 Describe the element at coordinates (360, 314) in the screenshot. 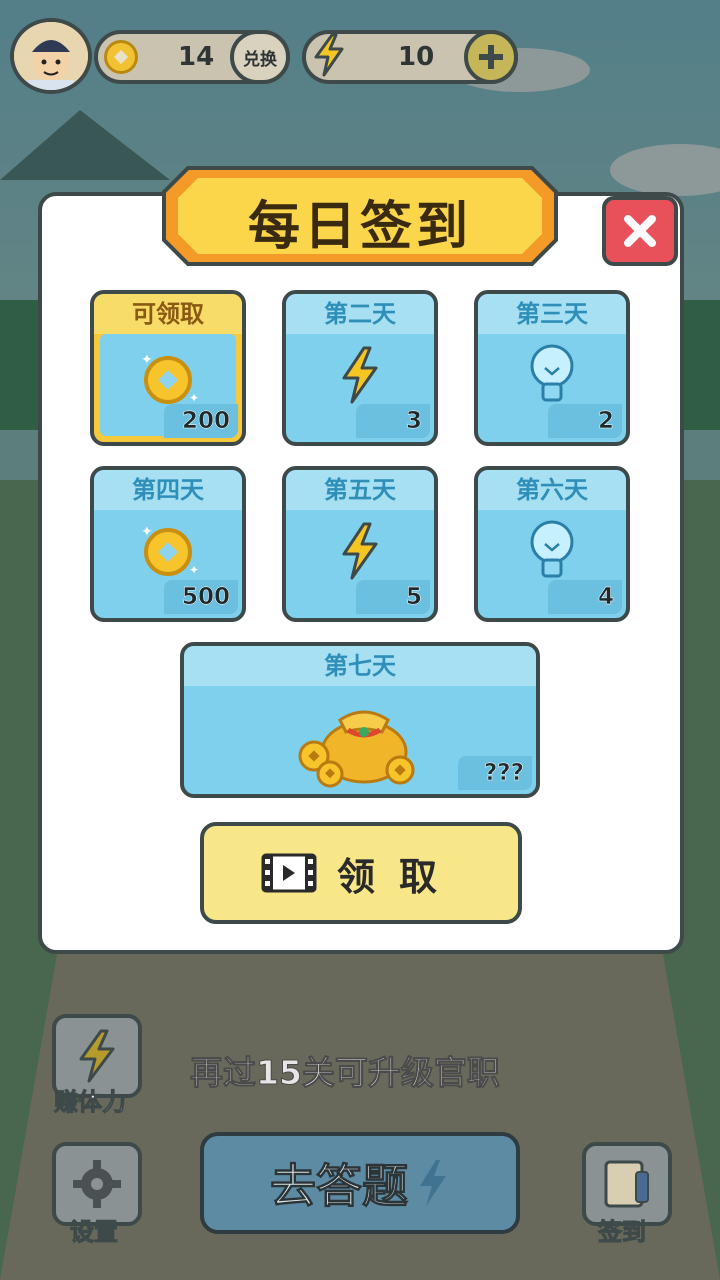

I see `day-card-label: 第二天` at that location.